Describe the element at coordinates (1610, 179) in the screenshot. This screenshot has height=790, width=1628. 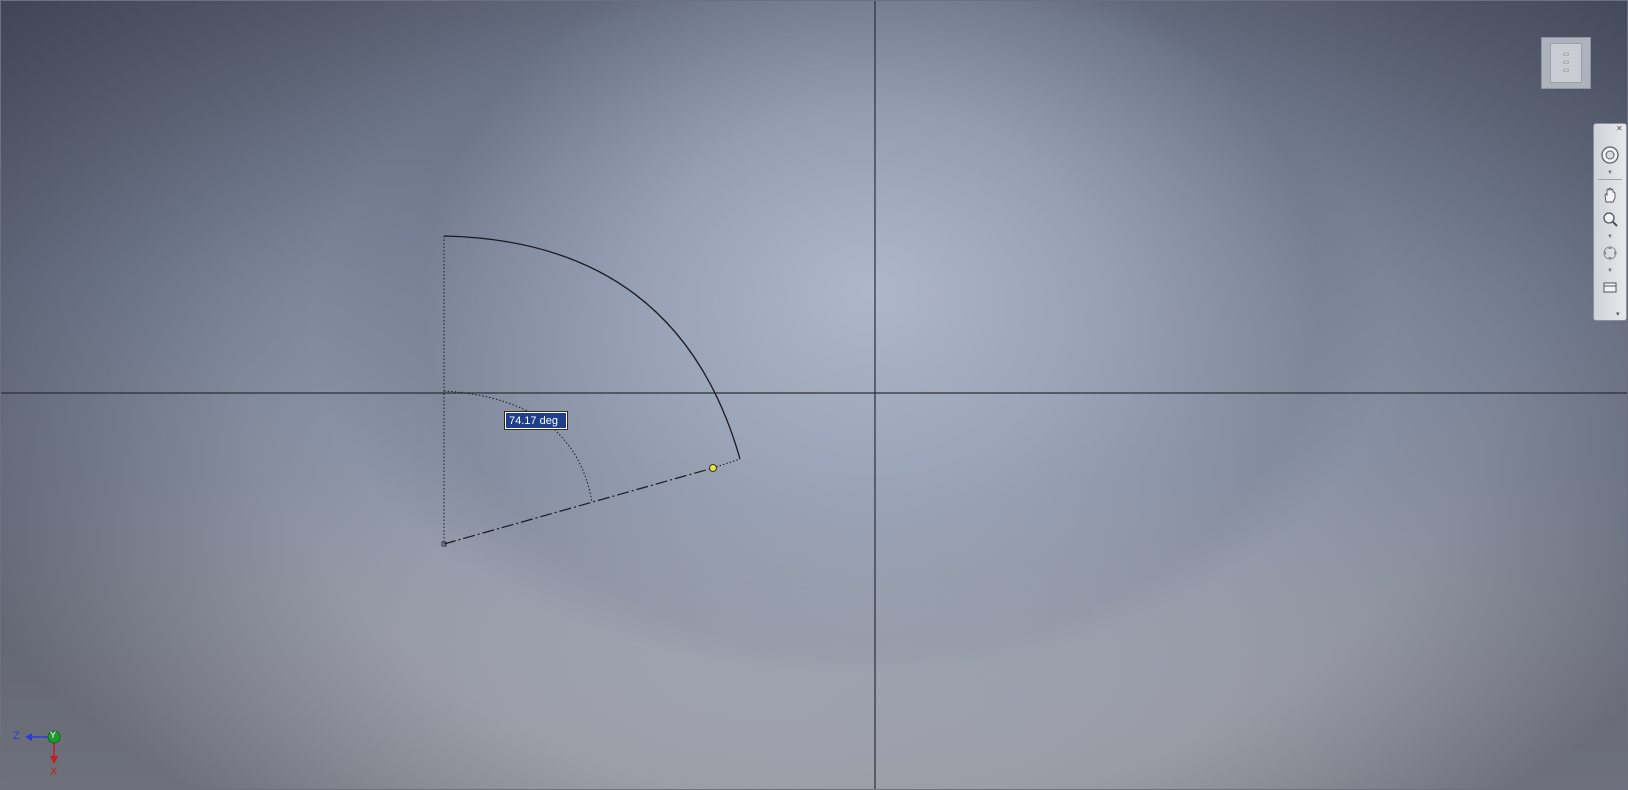
I see `nav-separator` at that location.